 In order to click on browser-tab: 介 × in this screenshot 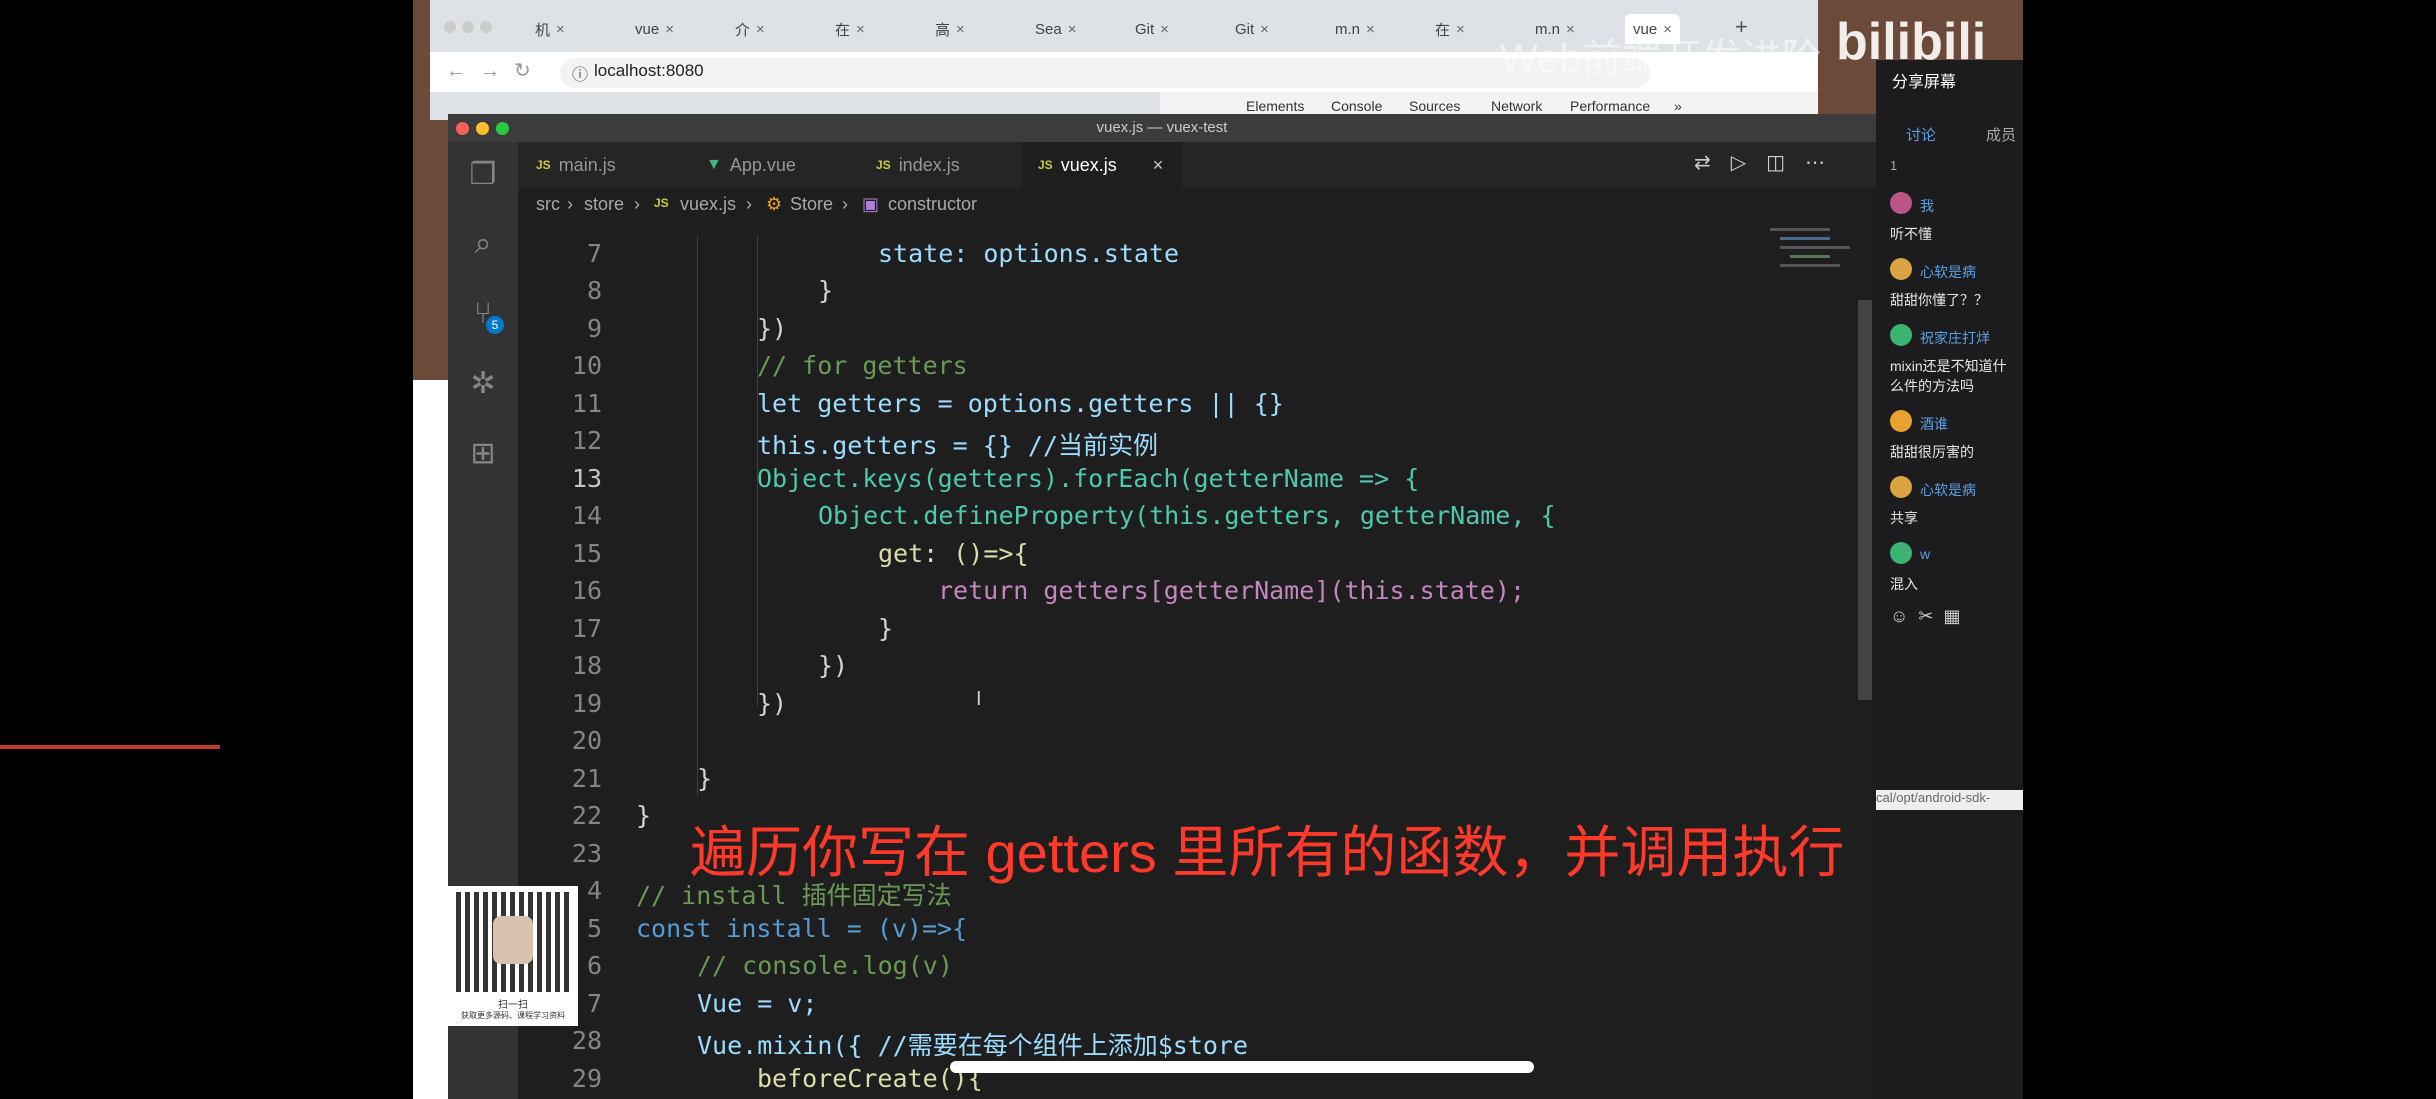, I will do `click(750, 29)`.